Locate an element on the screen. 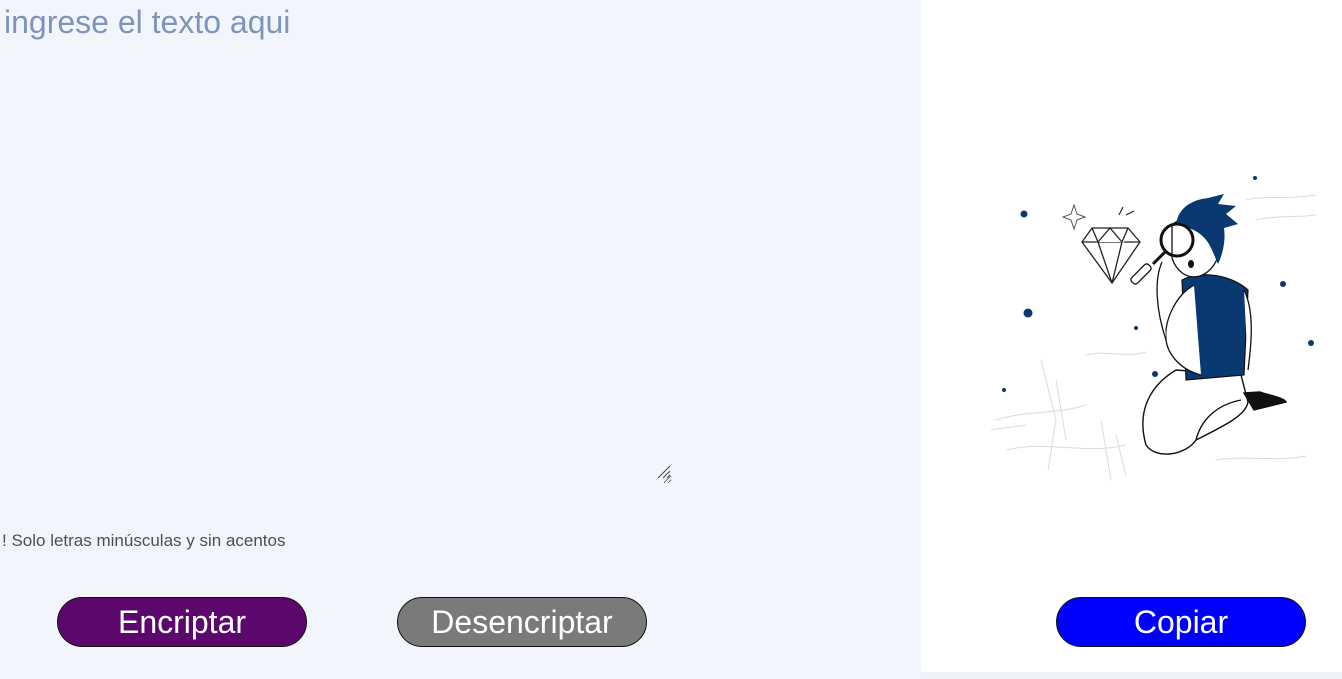  warning-text: ! Solo letras minúsculas y sin acentos is located at coordinates (144, 540).